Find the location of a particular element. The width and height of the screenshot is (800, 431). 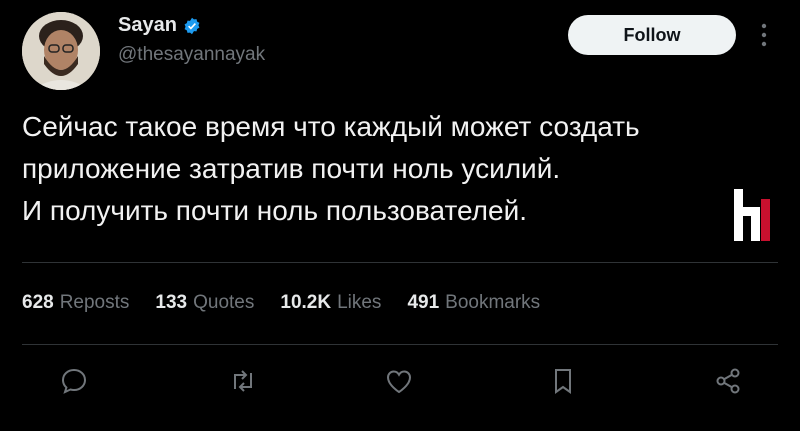

repost-button is located at coordinates (243, 381).